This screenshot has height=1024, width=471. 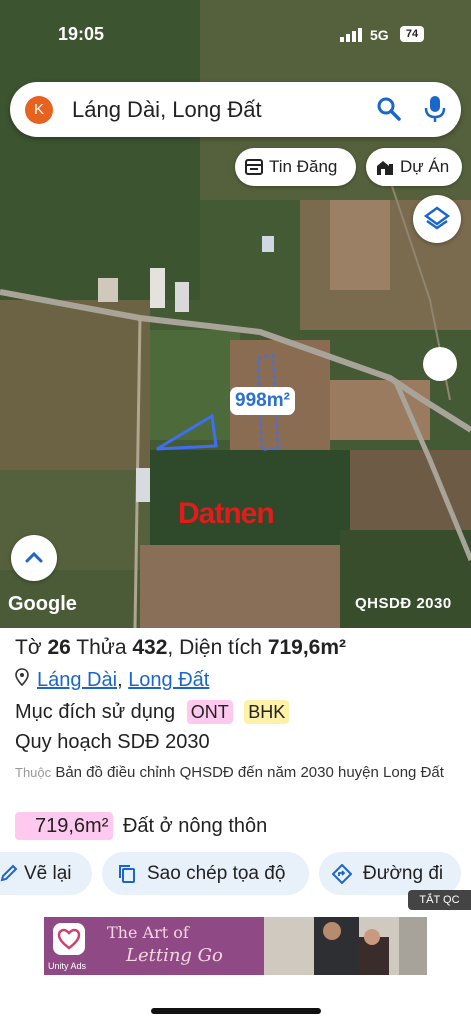 What do you see at coordinates (435, 109) in the screenshot?
I see `mic-icon` at bounding box center [435, 109].